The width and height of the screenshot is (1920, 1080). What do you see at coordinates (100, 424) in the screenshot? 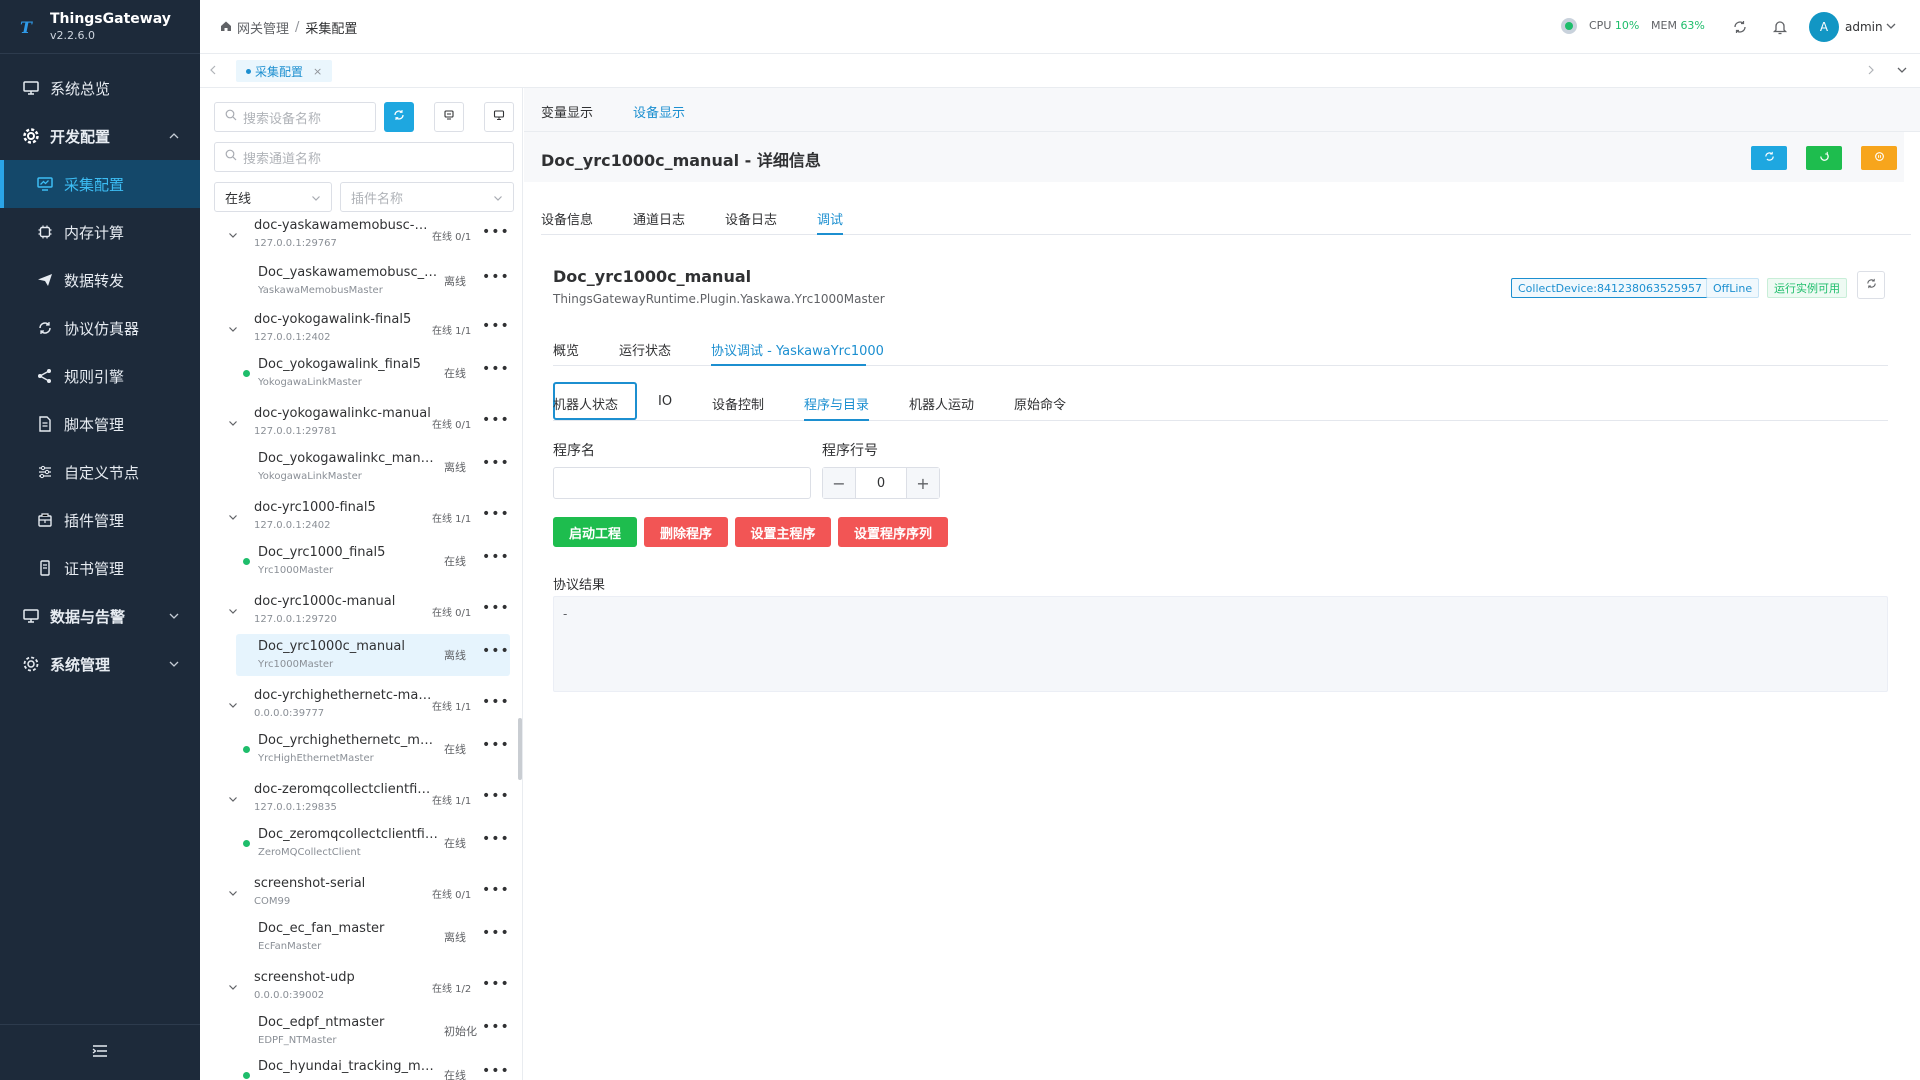
I see `sidebar-item-script-manage: 脚本管理` at bounding box center [100, 424].